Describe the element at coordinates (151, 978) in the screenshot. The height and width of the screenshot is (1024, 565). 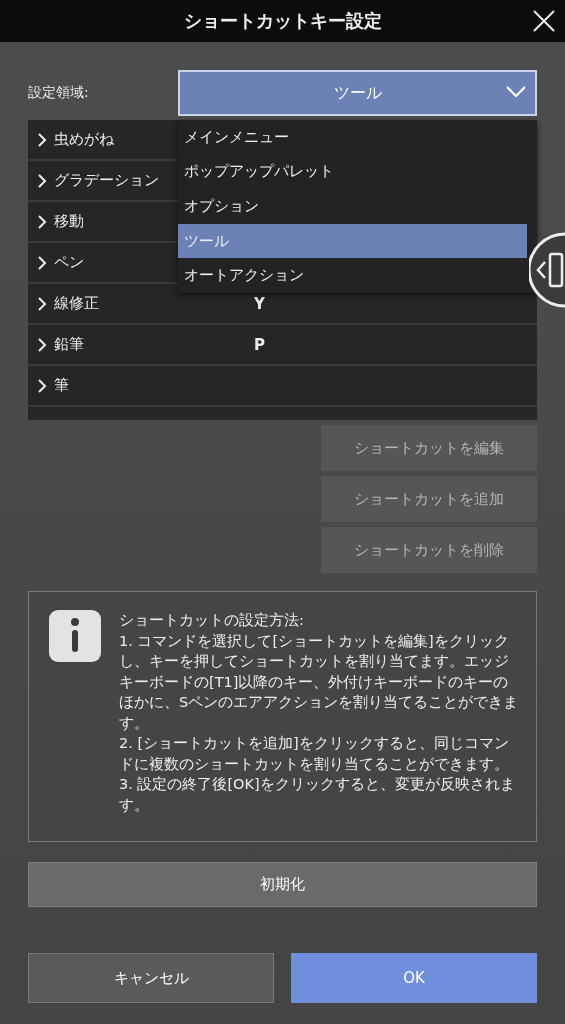
I see `cancel-button: キャンセル` at that location.